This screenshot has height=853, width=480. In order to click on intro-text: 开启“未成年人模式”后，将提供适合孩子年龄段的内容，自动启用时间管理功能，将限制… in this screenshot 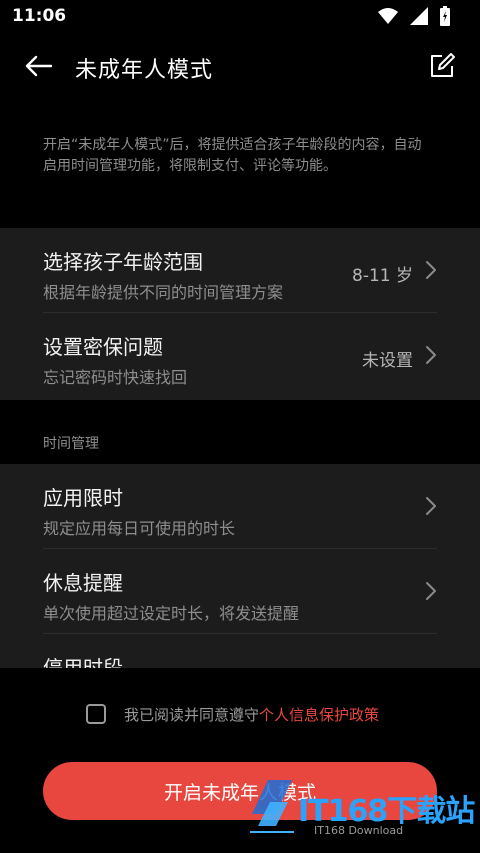, I will do `click(232, 155)`.